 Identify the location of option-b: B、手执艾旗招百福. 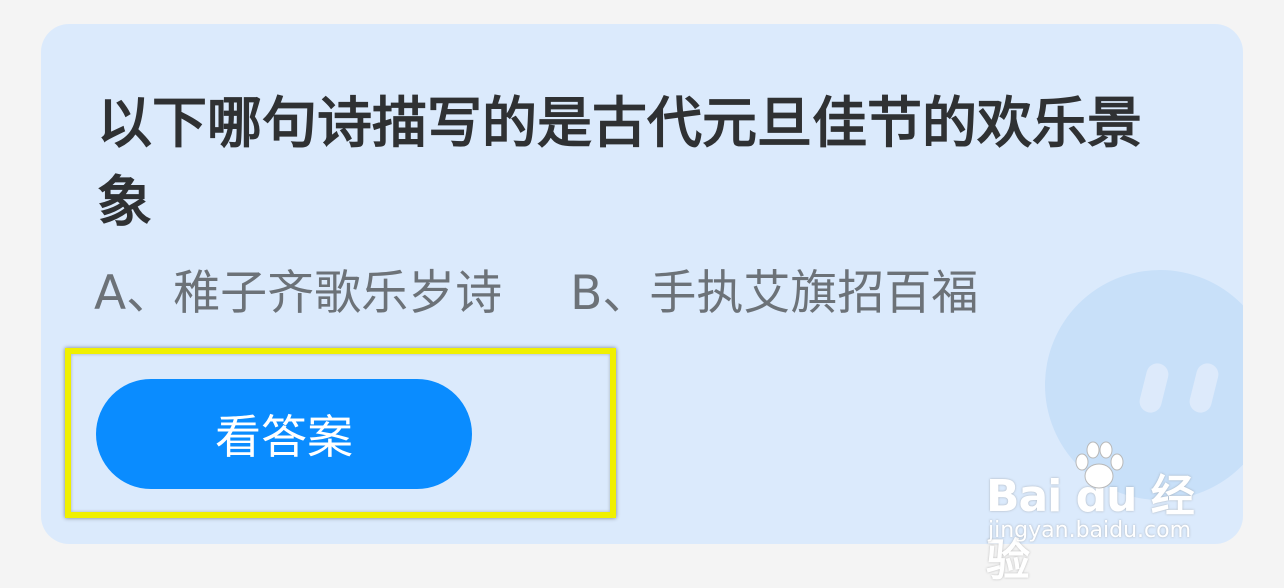
(774, 293).